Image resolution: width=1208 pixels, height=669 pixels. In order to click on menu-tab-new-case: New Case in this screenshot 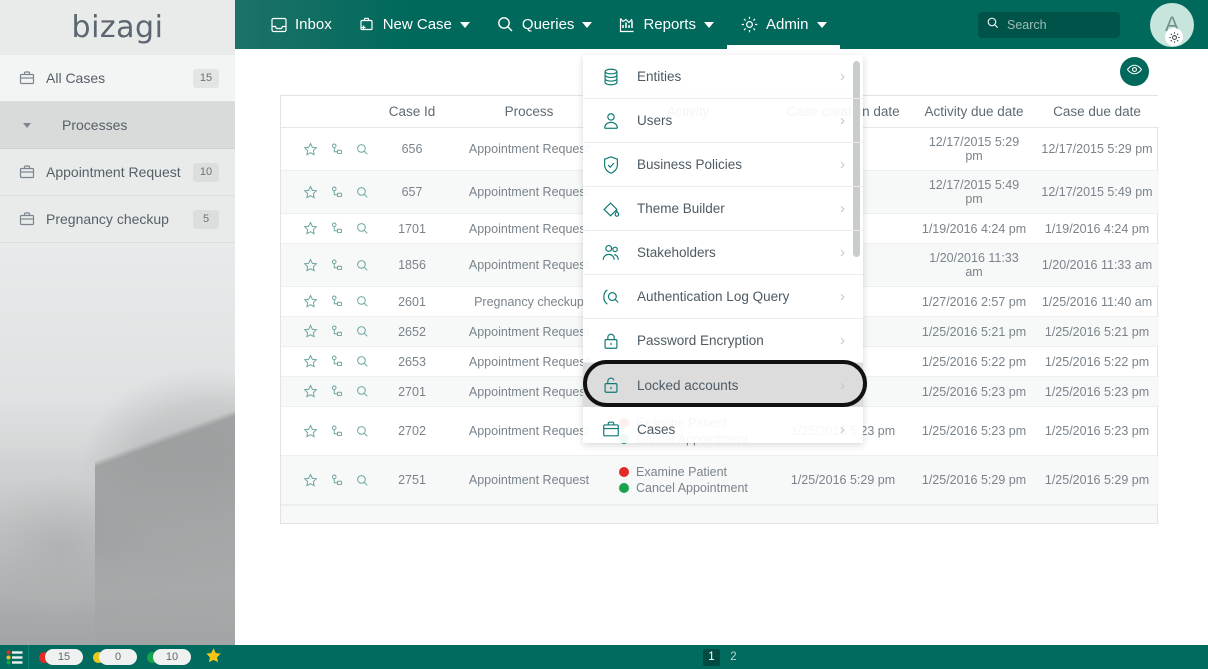, I will do `click(414, 24)`.